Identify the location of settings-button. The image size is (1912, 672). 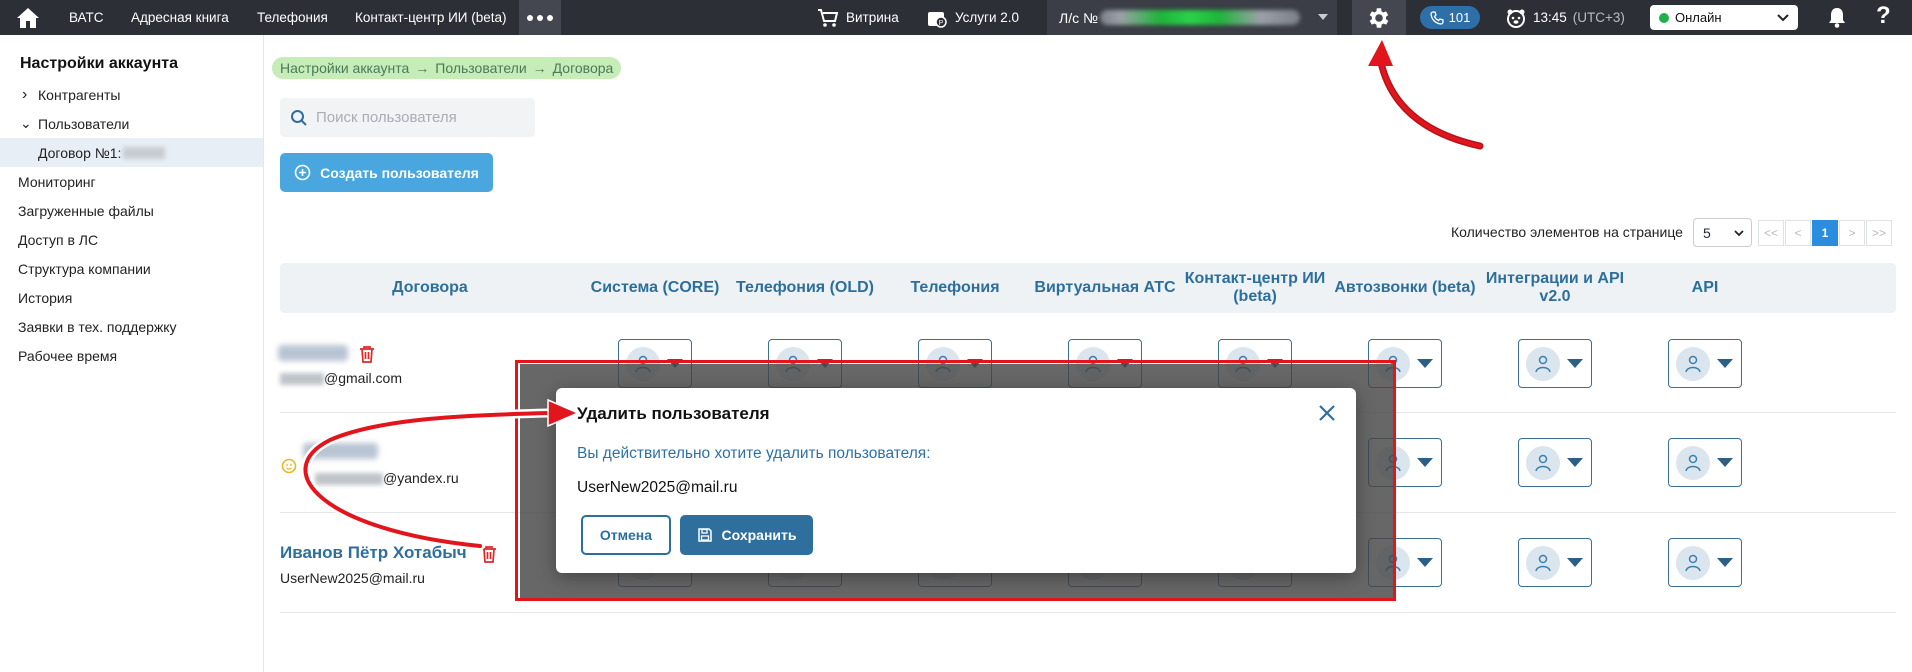
(1379, 17).